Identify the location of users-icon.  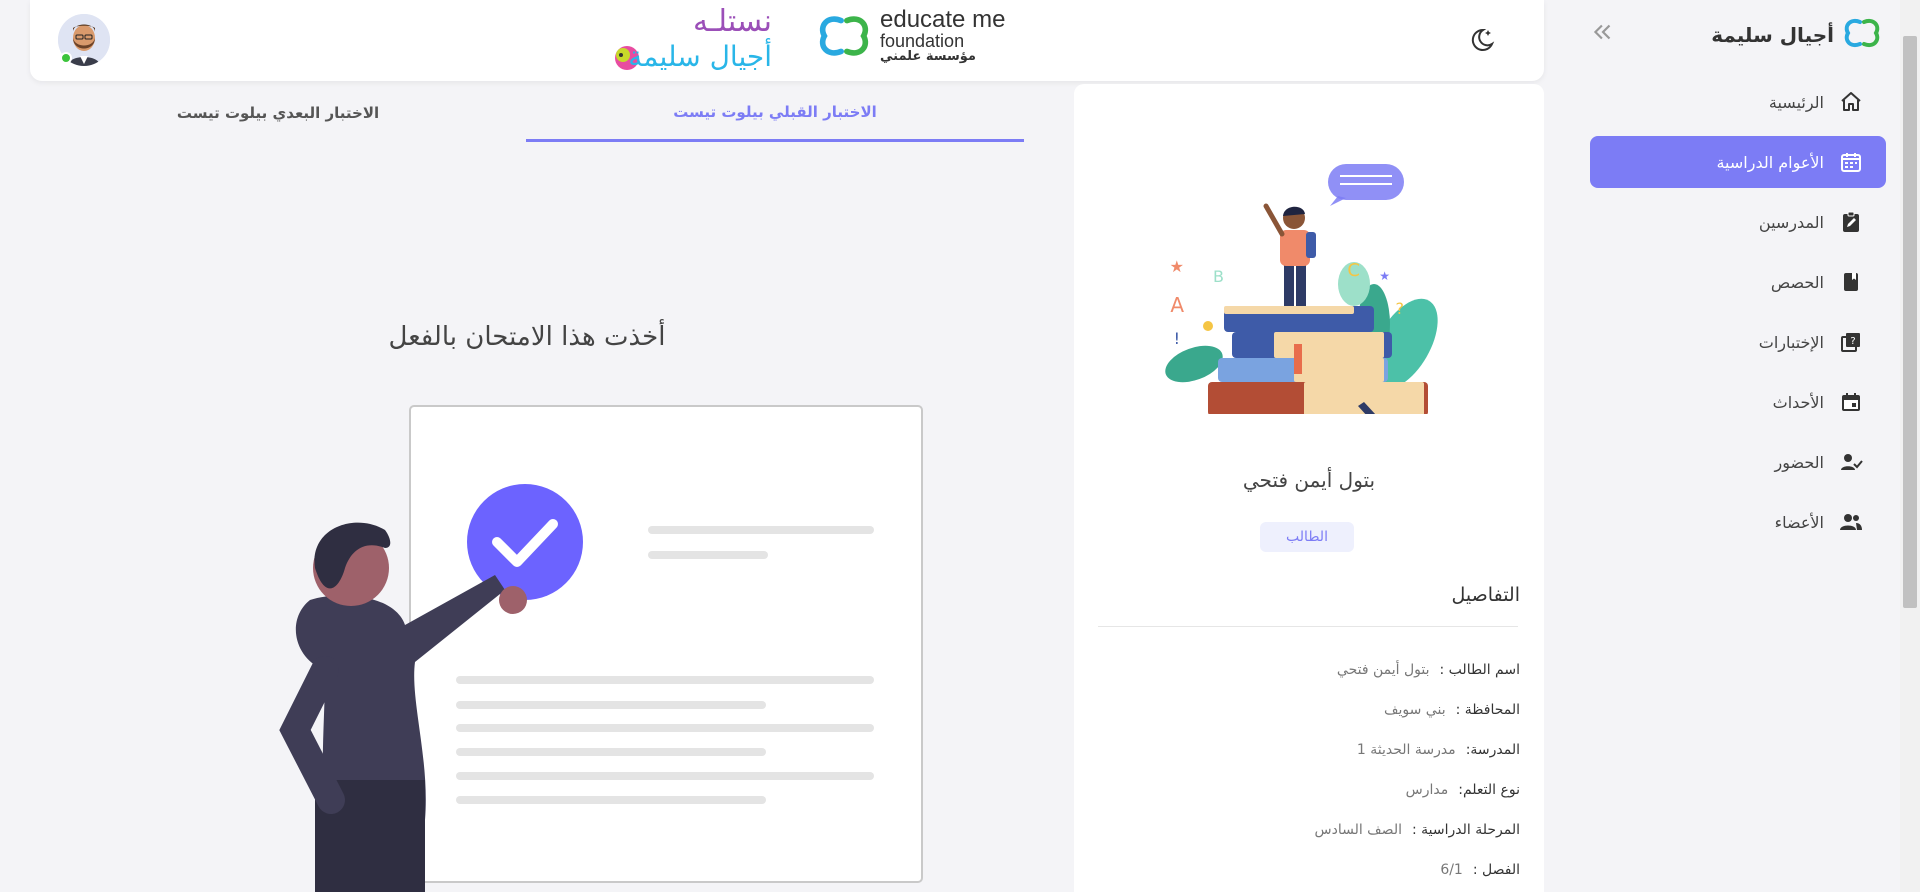
(1851, 522).